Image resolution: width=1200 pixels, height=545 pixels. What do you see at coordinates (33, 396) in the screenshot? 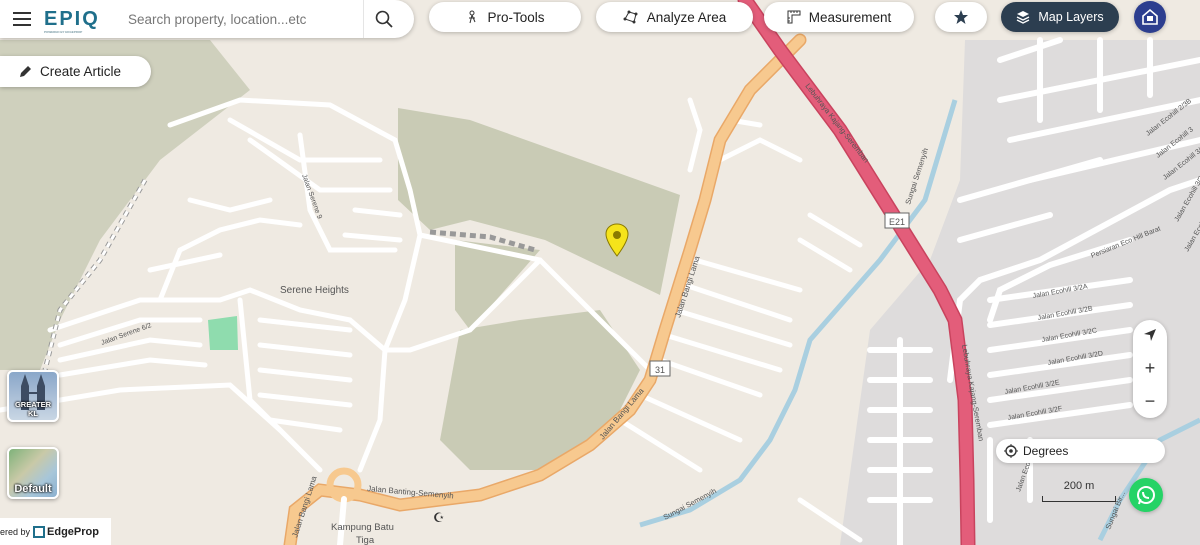
I see `greater-kl-basemap: GREATER KL` at bounding box center [33, 396].